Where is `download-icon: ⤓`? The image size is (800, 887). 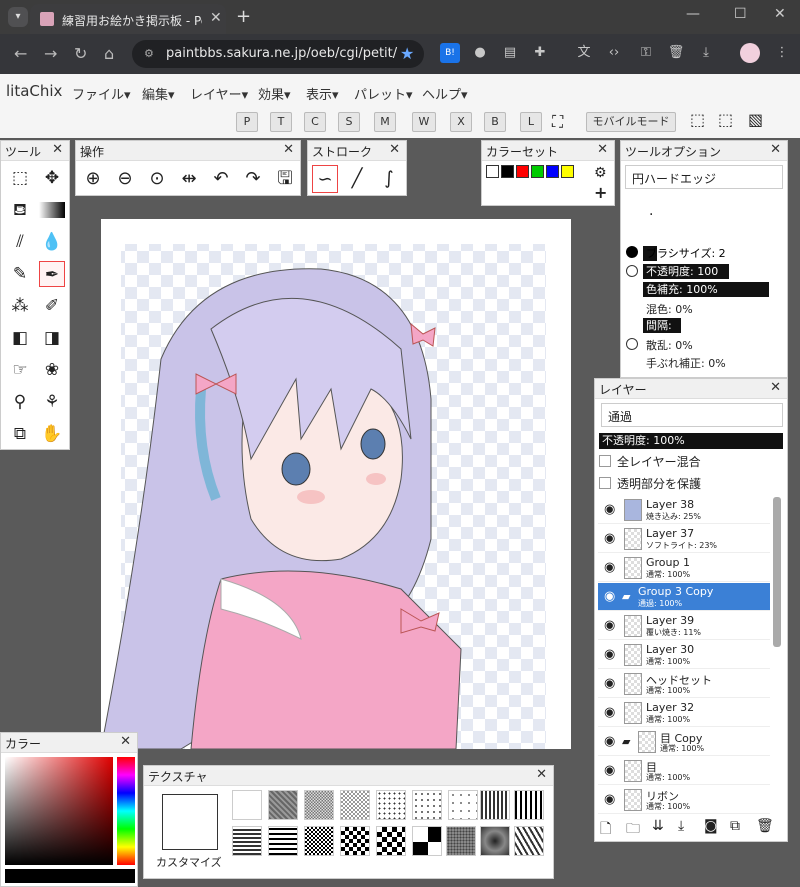
download-icon: ⤓ is located at coordinates (706, 53).